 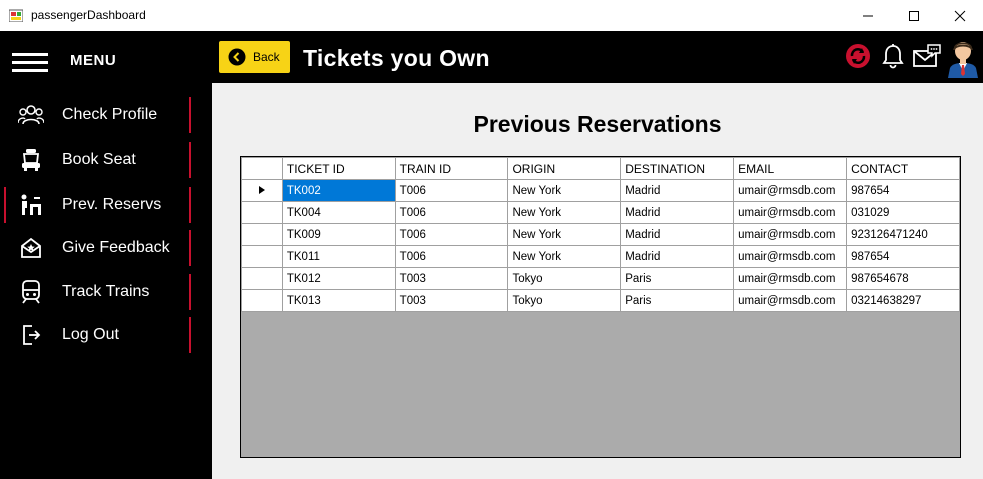 I want to click on sidebar-item-track-trains: Track Trains, so click(x=106, y=292).